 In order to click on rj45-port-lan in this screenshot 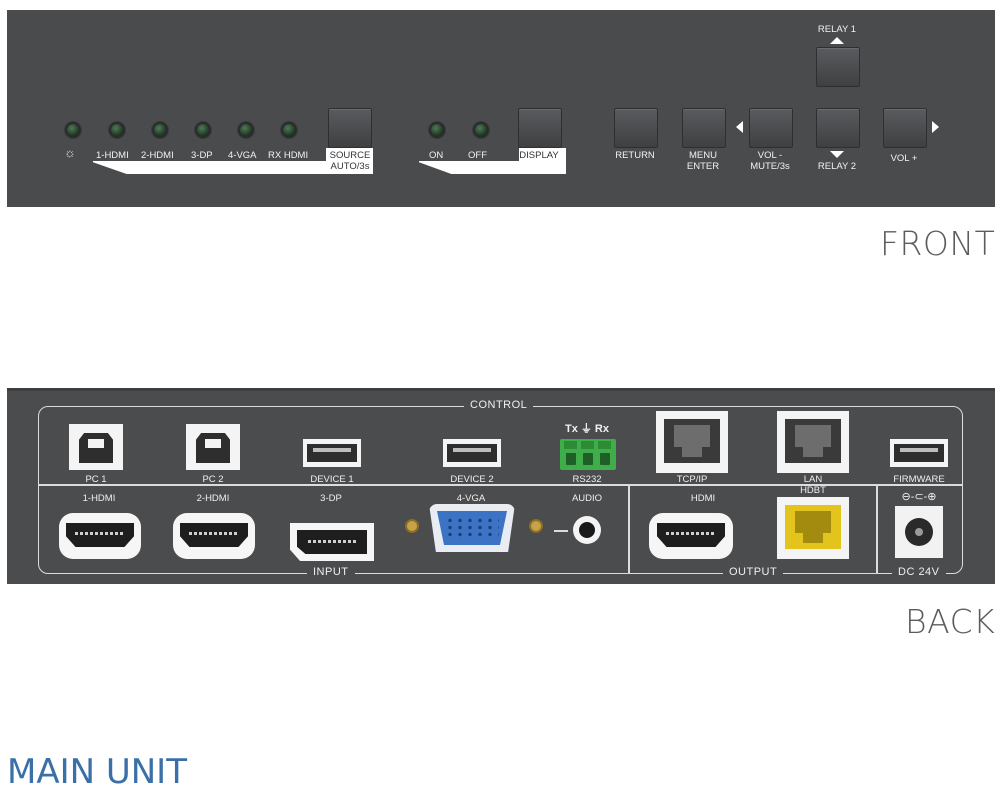, I will do `click(813, 442)`.